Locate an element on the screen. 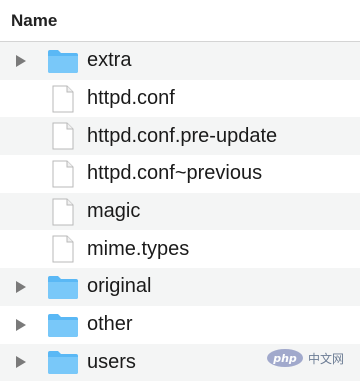 The image size is (360, 381). column-header: Name is located at coordinates (180, 21).